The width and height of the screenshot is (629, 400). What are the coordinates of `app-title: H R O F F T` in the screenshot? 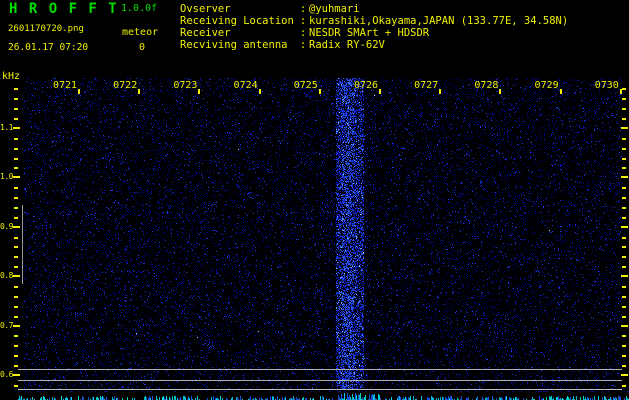 It's located at (64, 9).